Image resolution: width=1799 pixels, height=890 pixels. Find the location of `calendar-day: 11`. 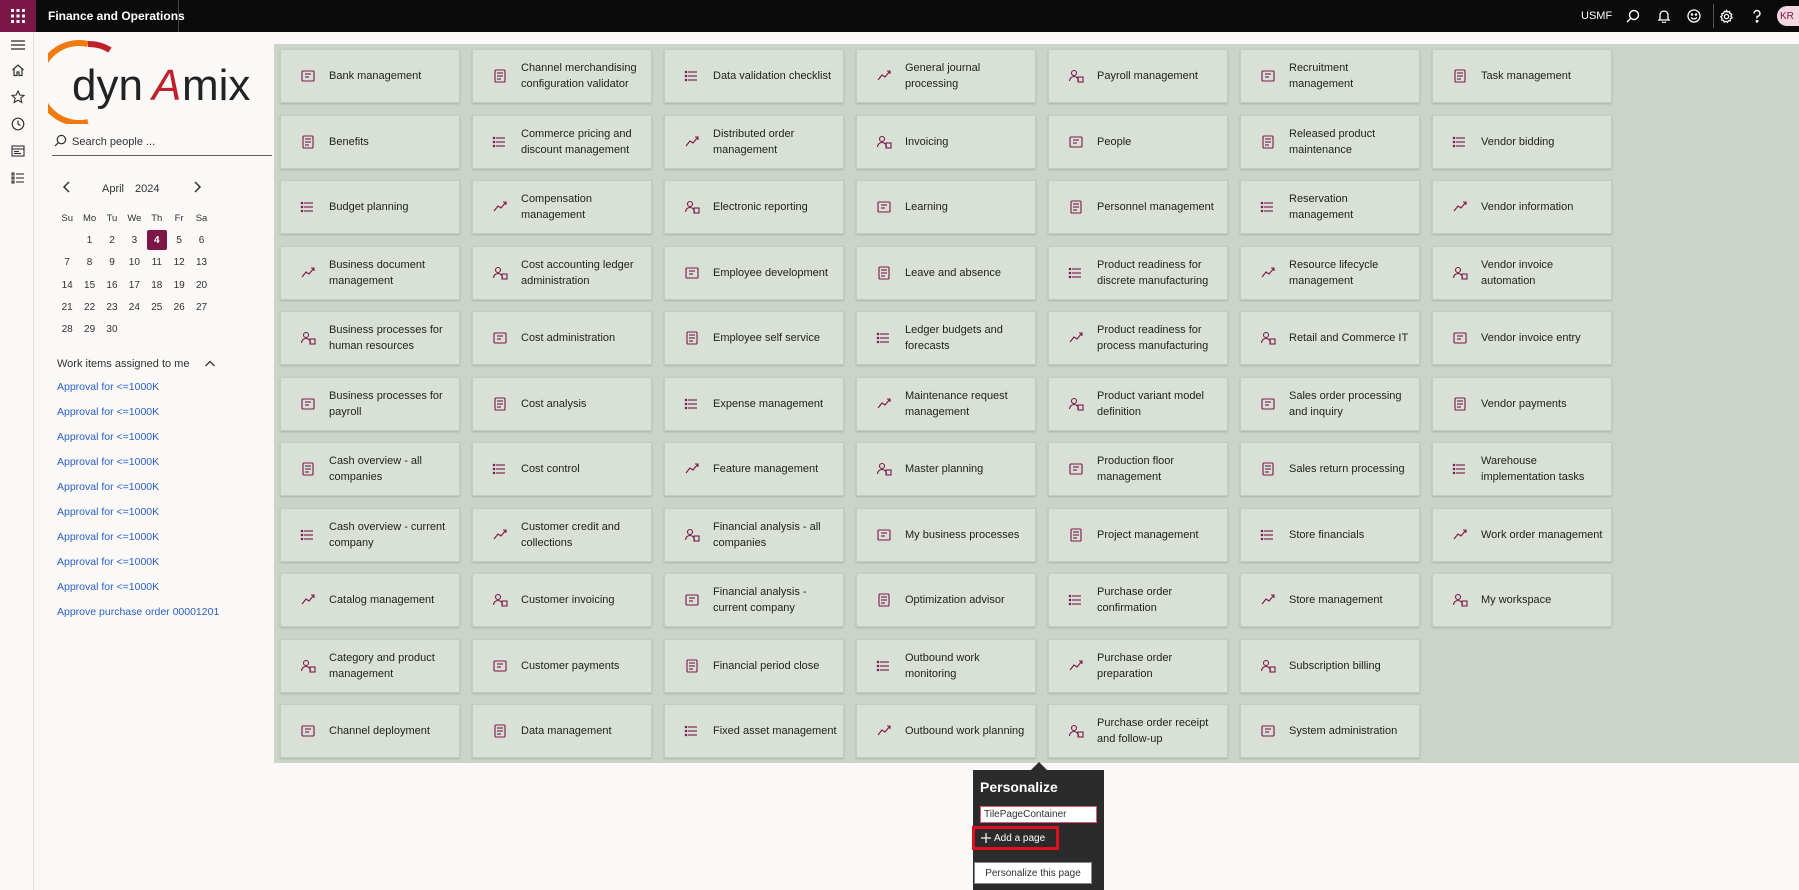

calendar-day: 11 is located at coordinates (157, 263).